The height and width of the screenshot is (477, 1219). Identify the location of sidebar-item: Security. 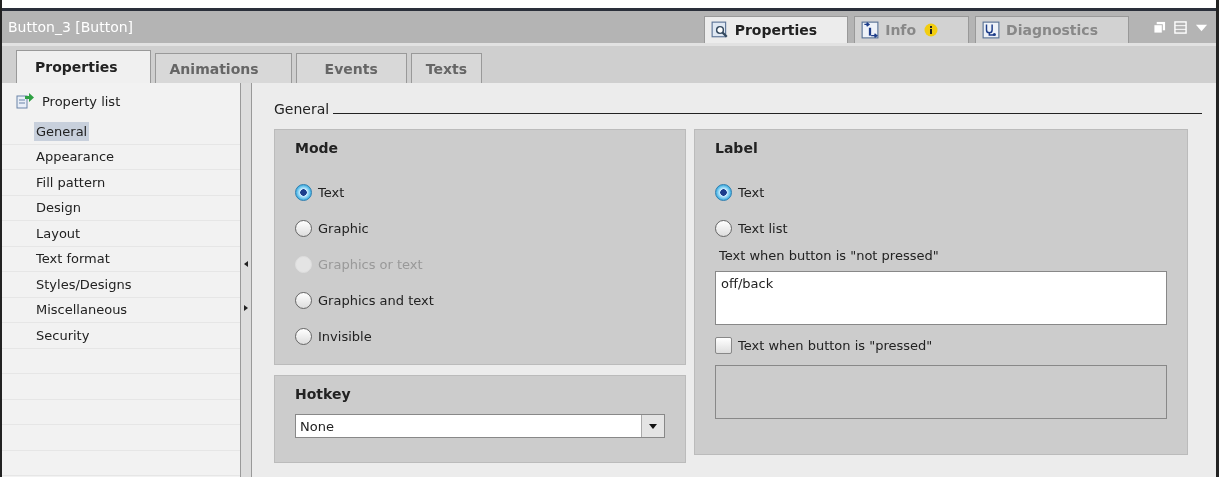
(63, 335).